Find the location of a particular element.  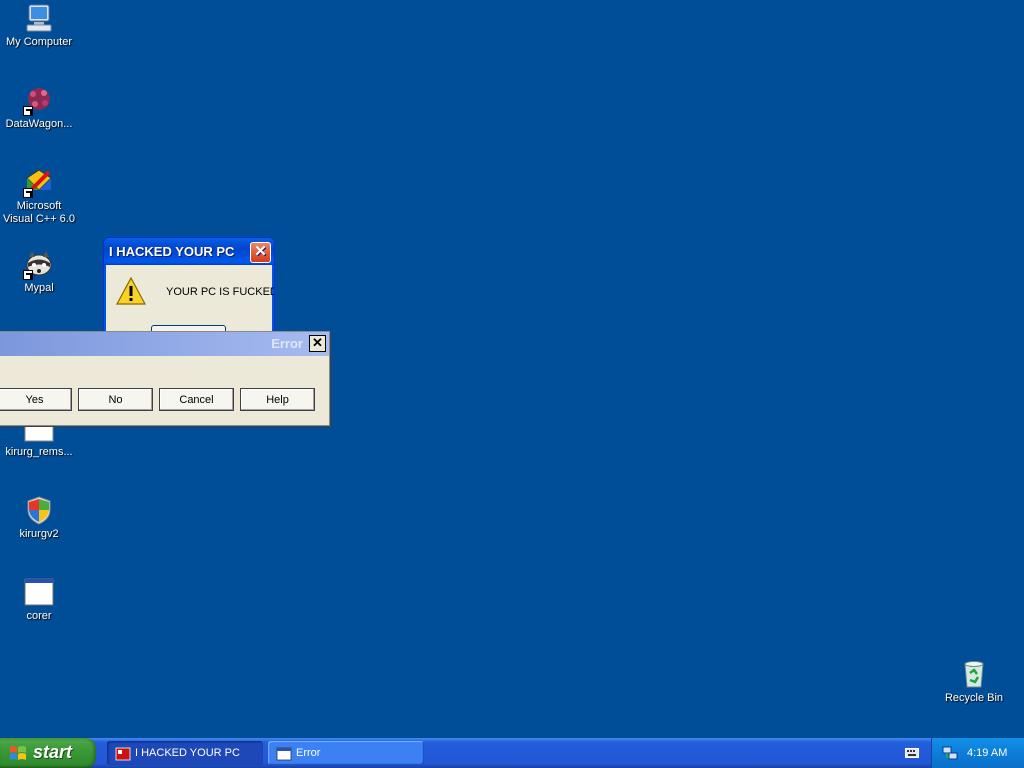

taskbar-button-hacked: I HACKED YOUR PC is located at coordinates (185, 753).